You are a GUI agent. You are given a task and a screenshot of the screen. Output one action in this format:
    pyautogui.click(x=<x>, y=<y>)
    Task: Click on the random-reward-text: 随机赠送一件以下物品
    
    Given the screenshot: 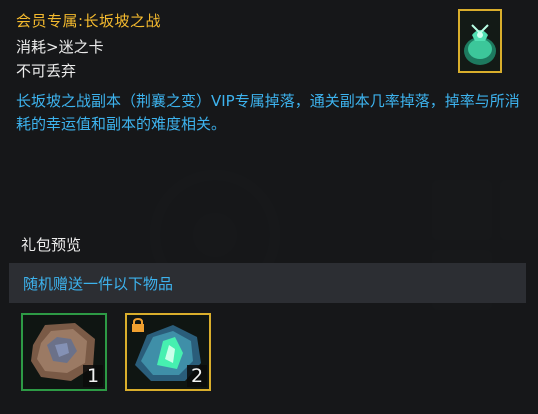 What is the action you would take?
    pyautogui.click(x=98, y=284)
    